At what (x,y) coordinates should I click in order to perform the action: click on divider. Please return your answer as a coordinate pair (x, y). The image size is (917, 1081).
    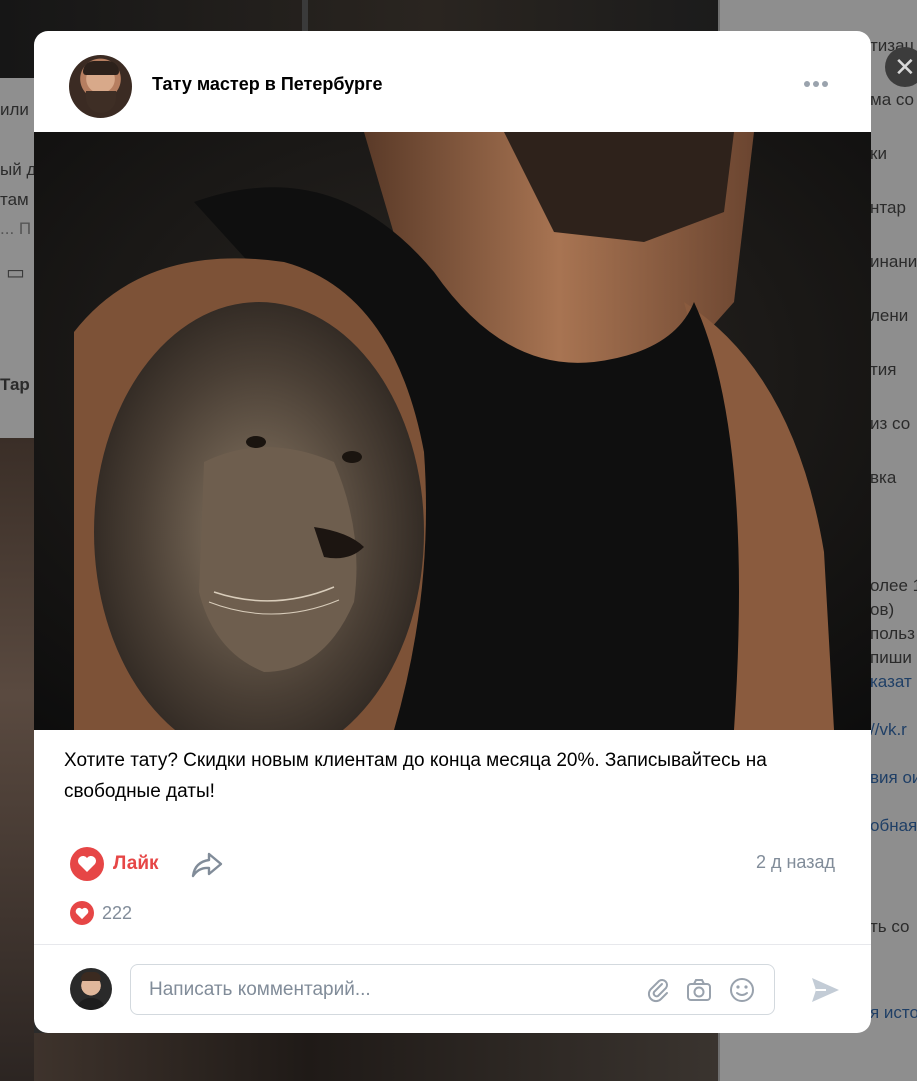
    Looking at the image, I should click on (452, 944).